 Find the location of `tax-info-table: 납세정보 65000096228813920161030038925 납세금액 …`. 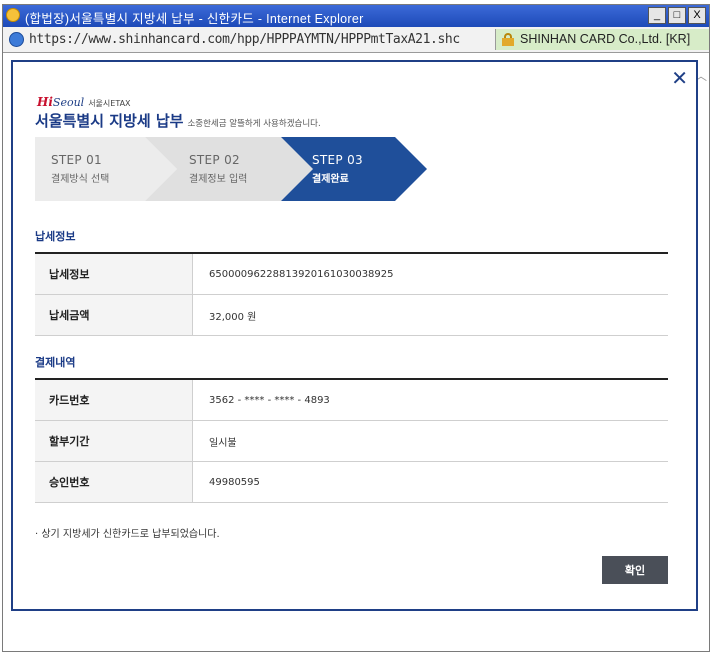

tax-info-table: 납세정보 65000096228813920161030038925 납세금액 … is located at coordinates (351, 294).